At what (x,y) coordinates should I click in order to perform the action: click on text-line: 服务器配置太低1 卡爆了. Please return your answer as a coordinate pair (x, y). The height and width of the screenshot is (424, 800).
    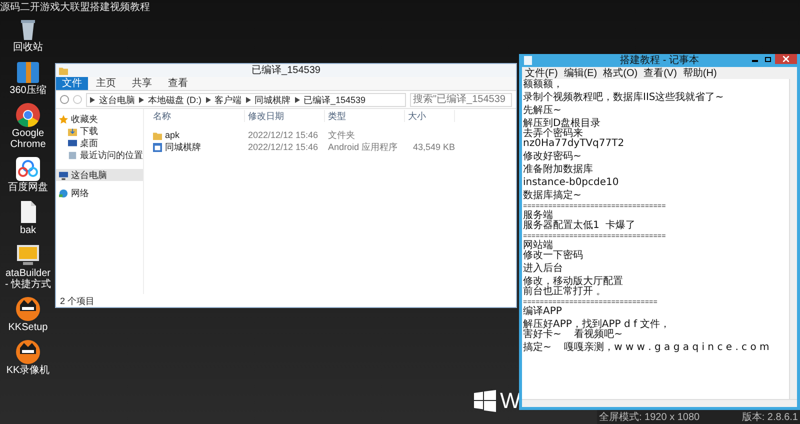
    Looking at the image, I should click on (580, 226).